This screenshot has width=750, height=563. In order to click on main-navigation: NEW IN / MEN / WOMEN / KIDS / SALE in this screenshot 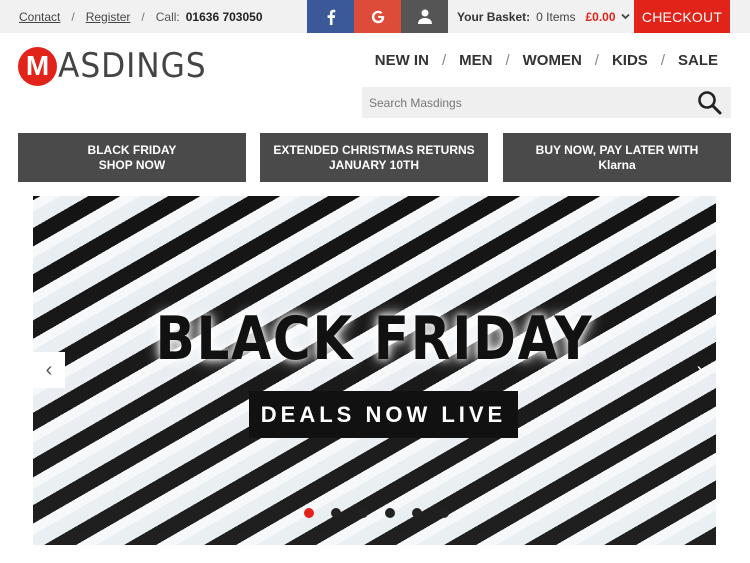, I will do `click(546, 60)`.